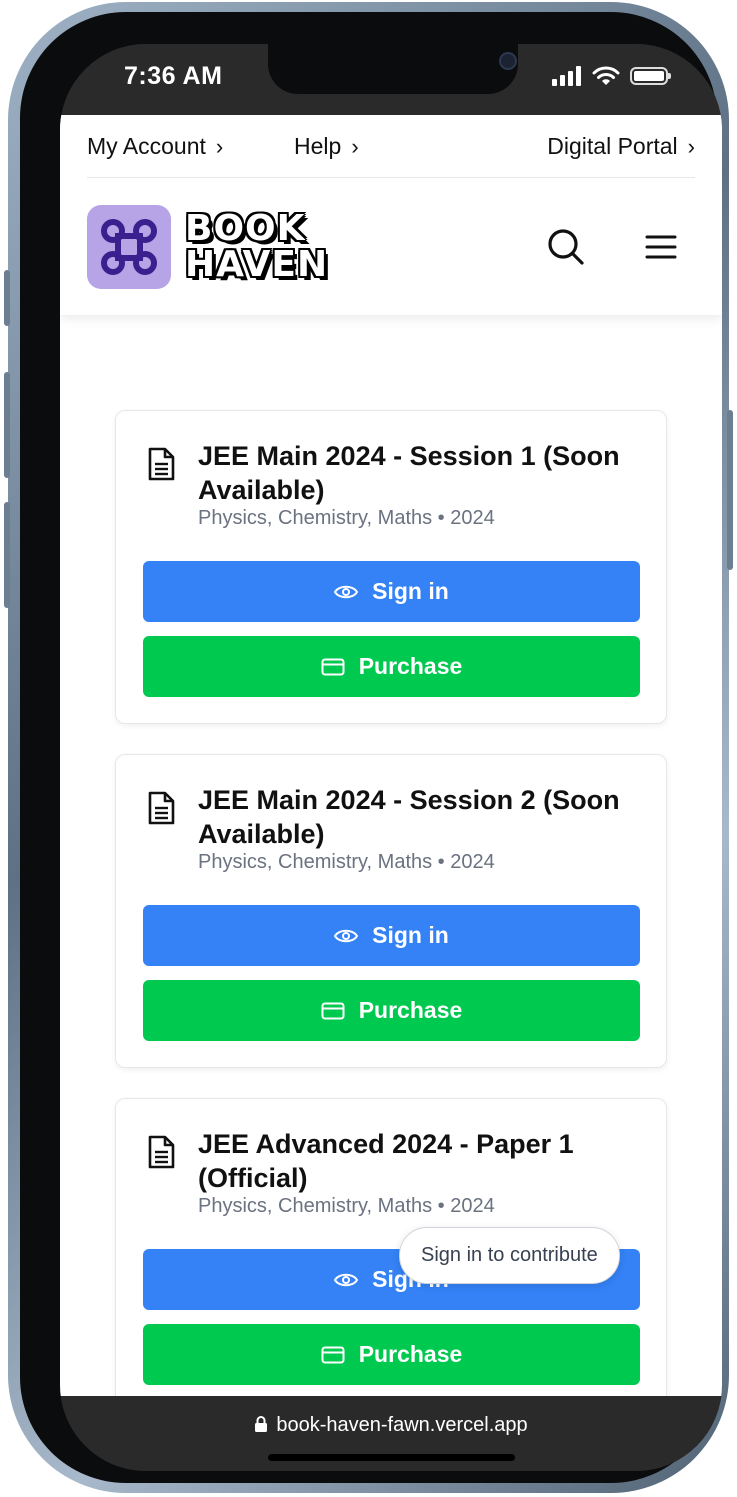 The image size is (737, 1497). Describe the element at coordinates (261, 1424) in the screenshot. I see `lock-icon` at that location.